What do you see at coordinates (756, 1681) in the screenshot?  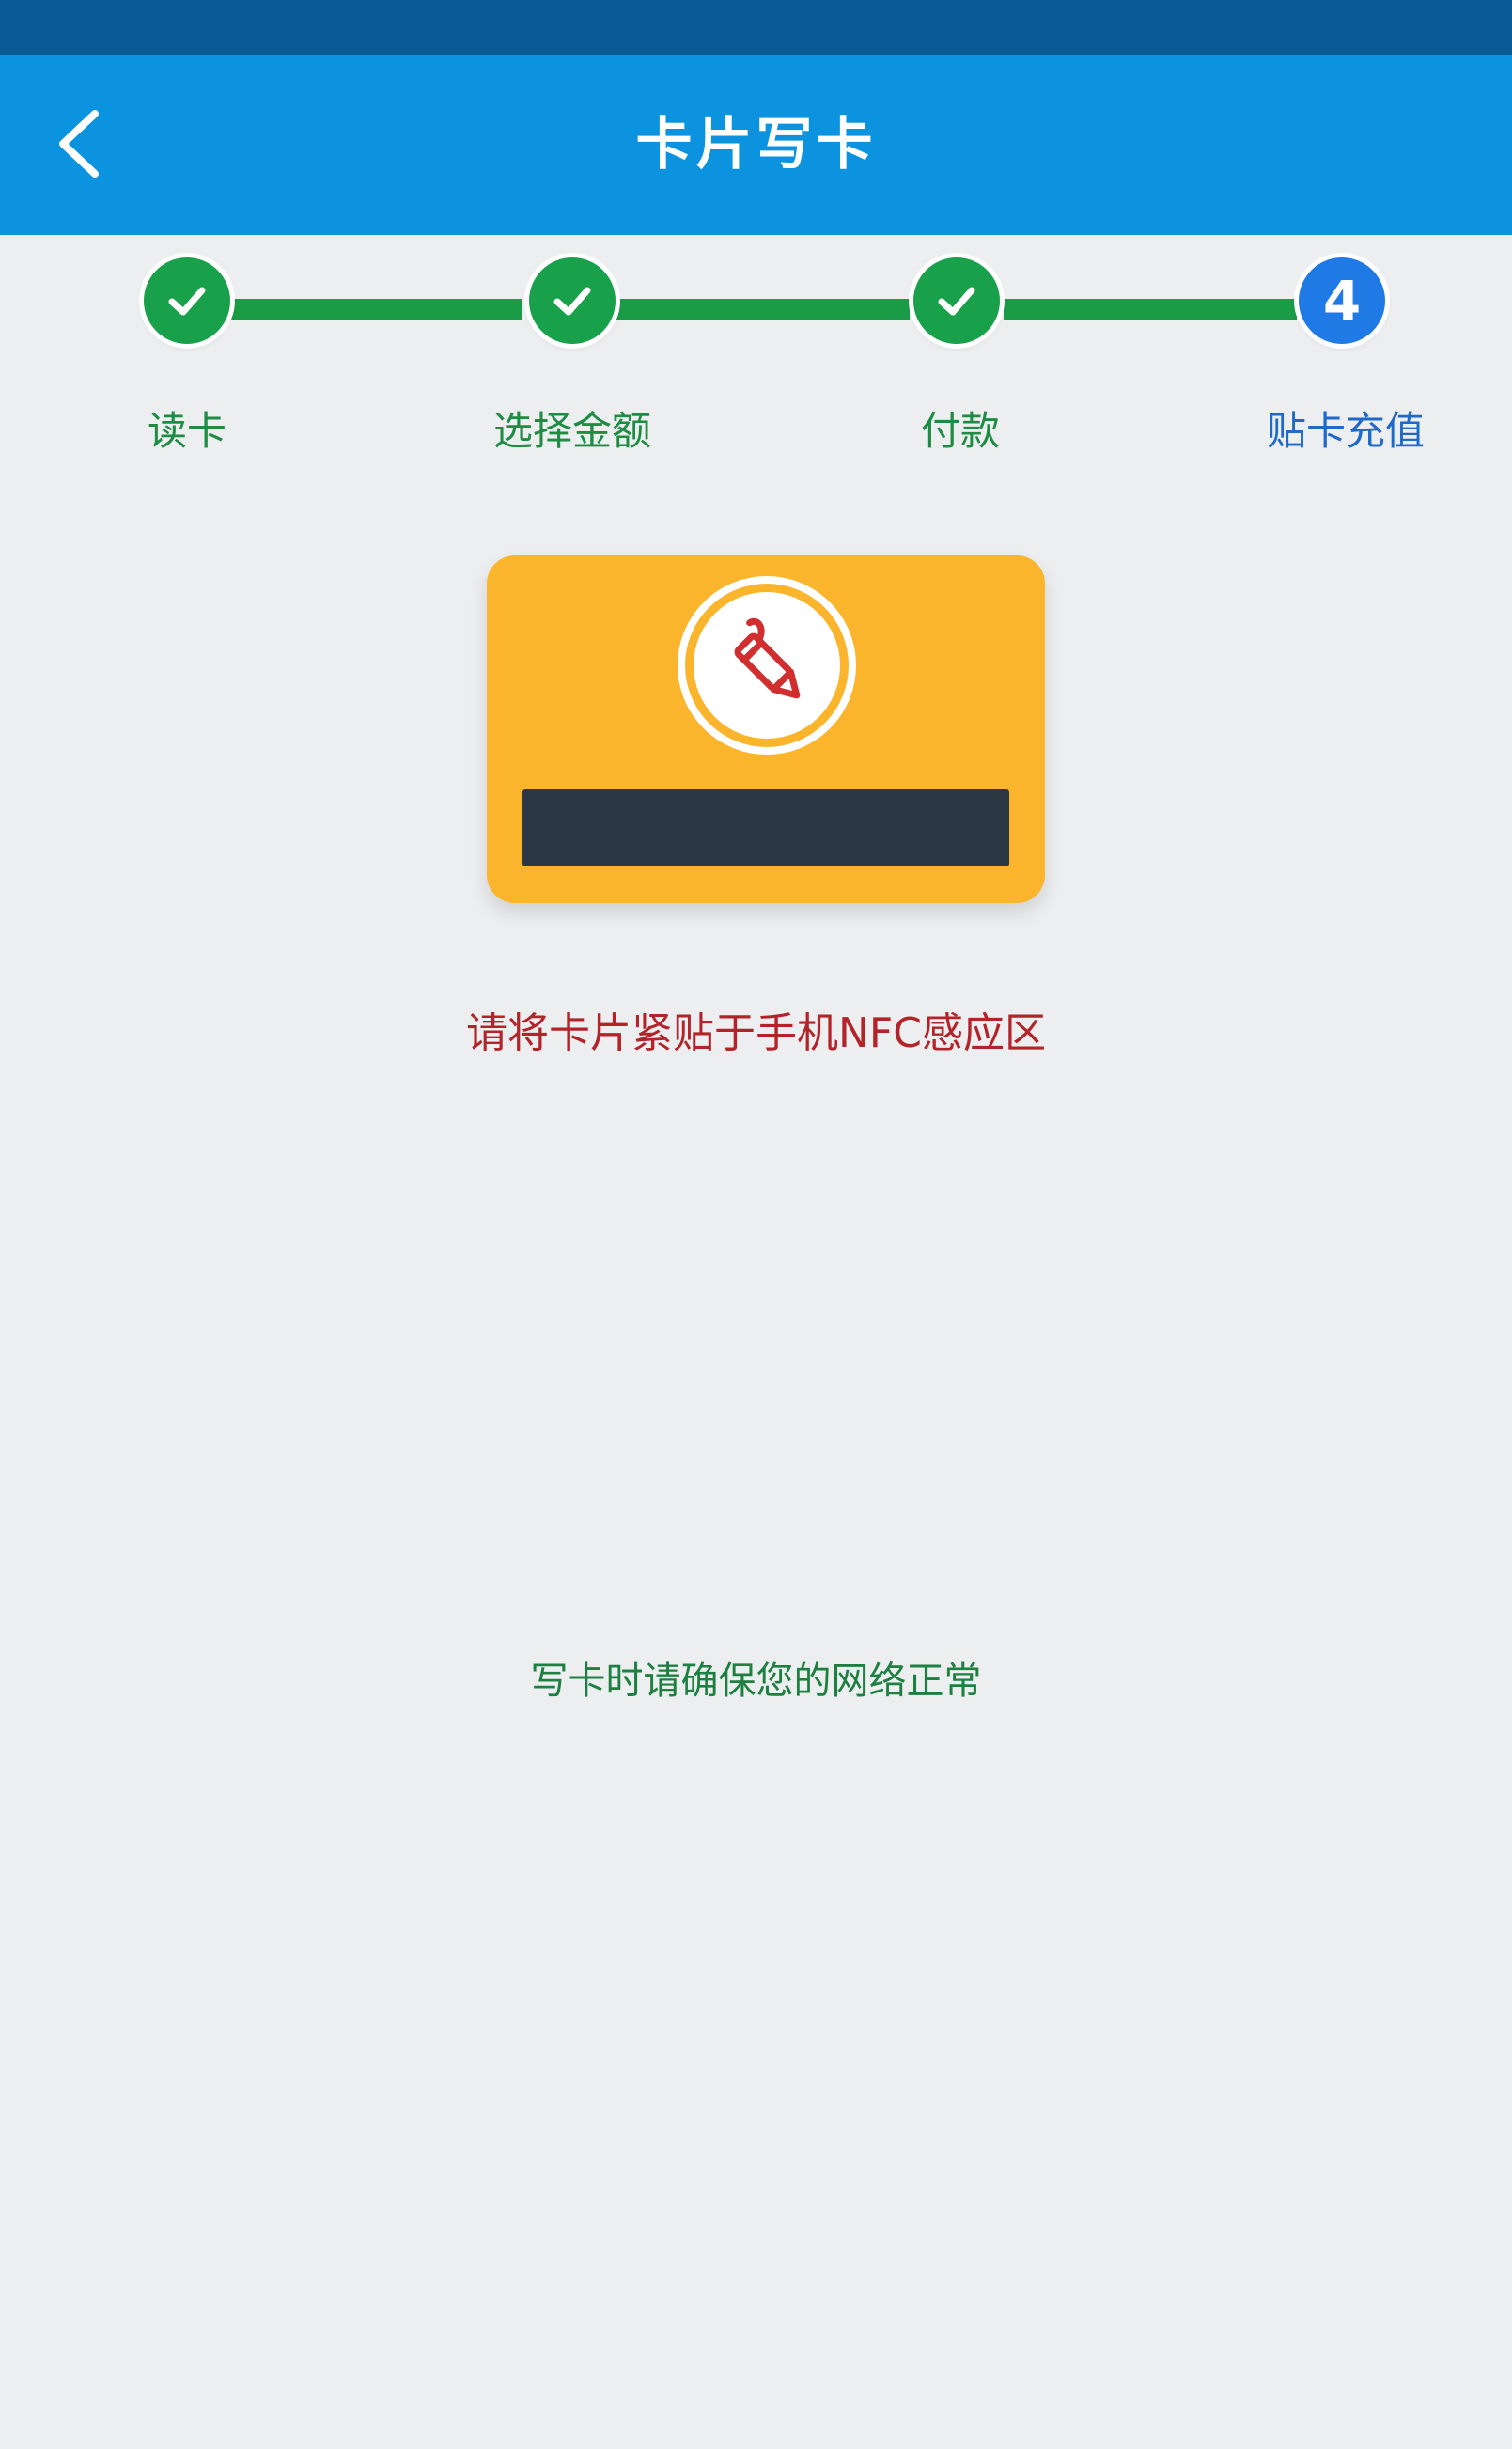 I see `network-tip-text: 写卡时请确保您的网络正常` at bounding box center [756, 1681].